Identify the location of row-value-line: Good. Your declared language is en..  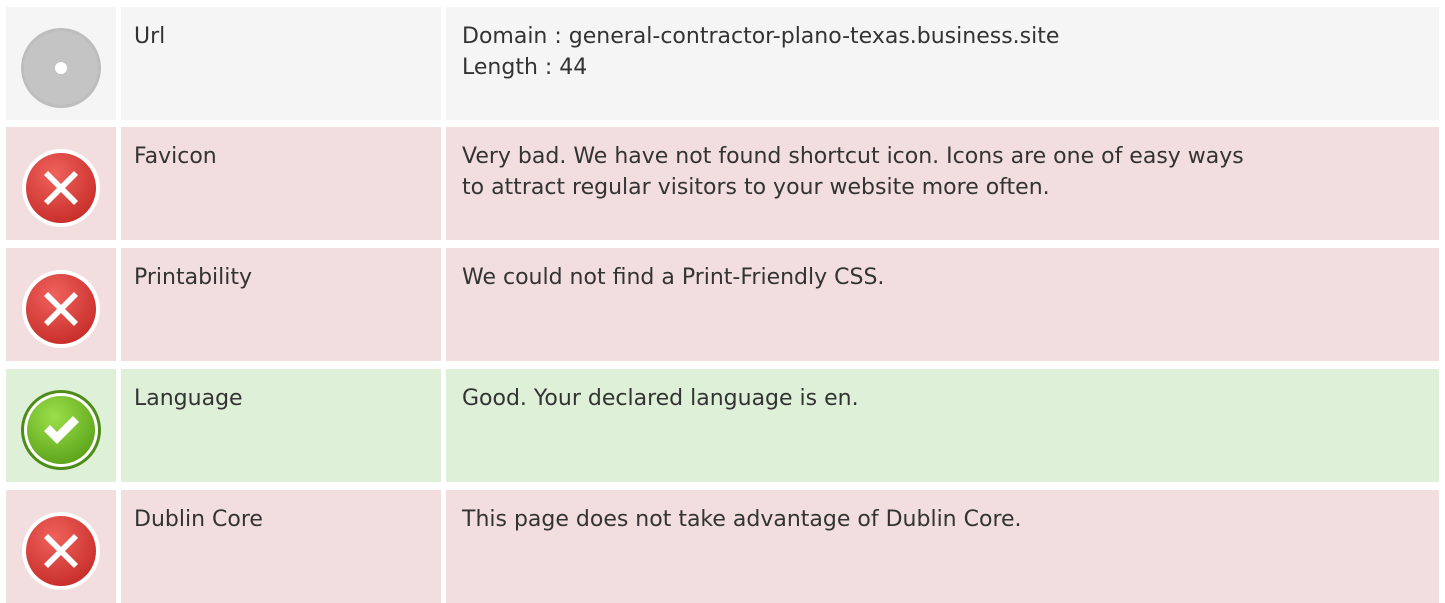
(660, 398).